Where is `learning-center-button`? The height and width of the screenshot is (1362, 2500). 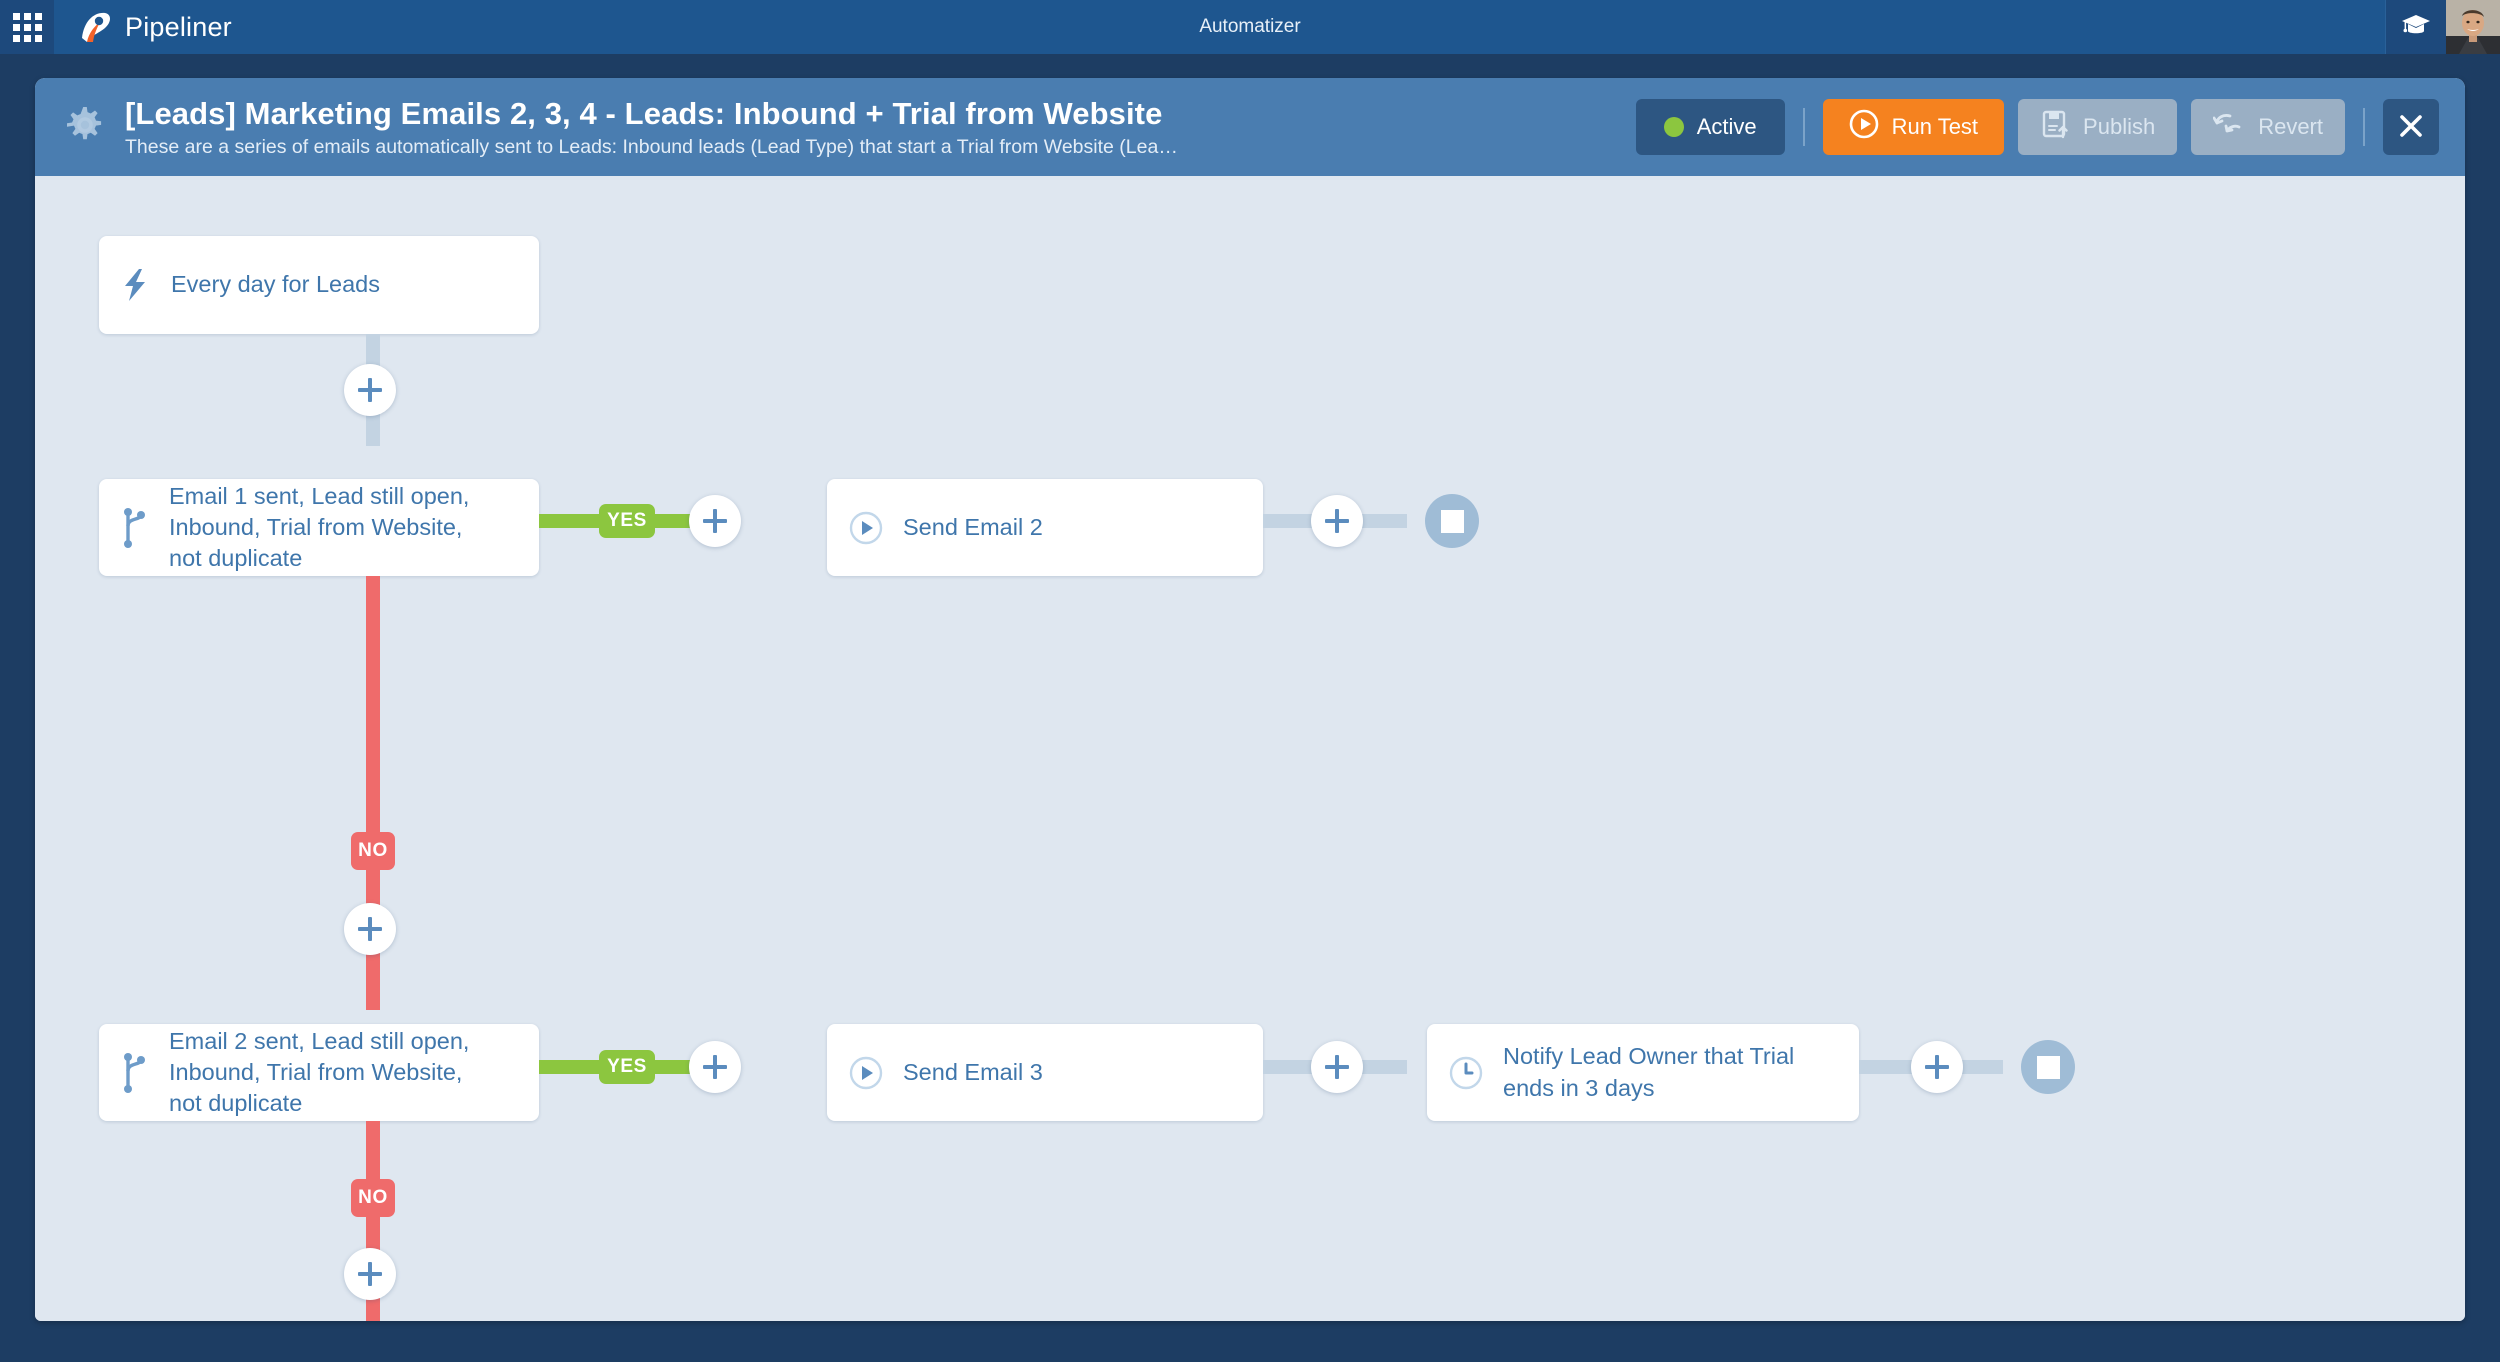
learning-center-button is located at coordinates (2416, 27).